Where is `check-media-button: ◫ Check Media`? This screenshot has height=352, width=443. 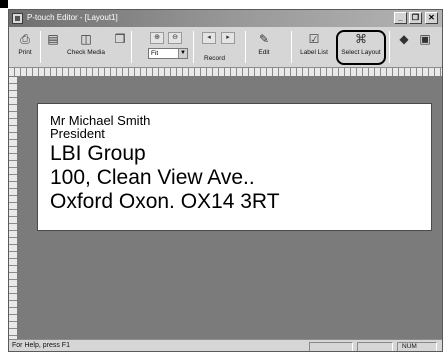
check-media-button: ◫ Check Media is located at coordinates (86, 47).